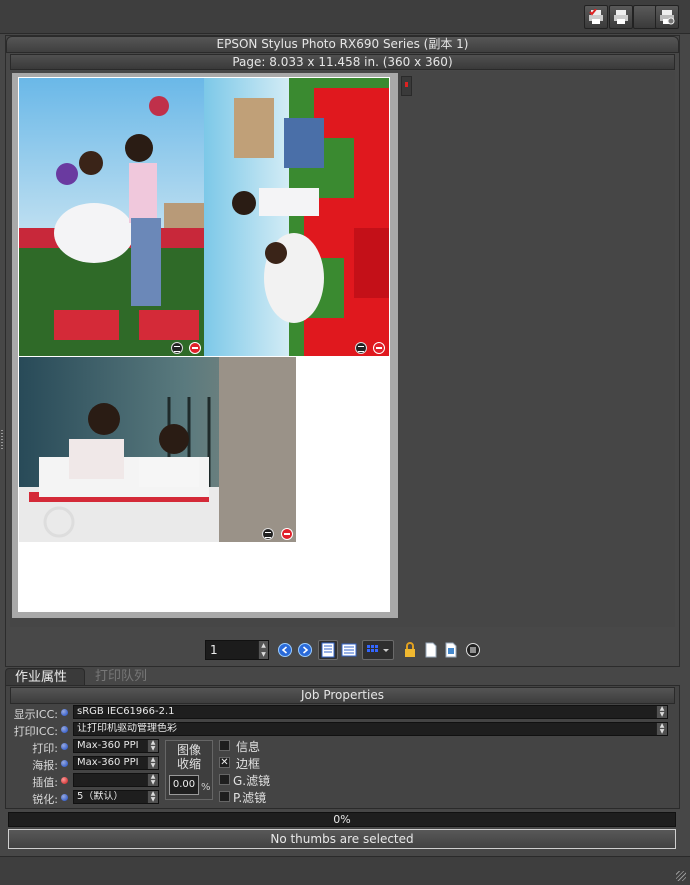 Image resolution: width=690 pixels, height=885 pixels. I want to click on printer-settings-icon, so click(667, 17).